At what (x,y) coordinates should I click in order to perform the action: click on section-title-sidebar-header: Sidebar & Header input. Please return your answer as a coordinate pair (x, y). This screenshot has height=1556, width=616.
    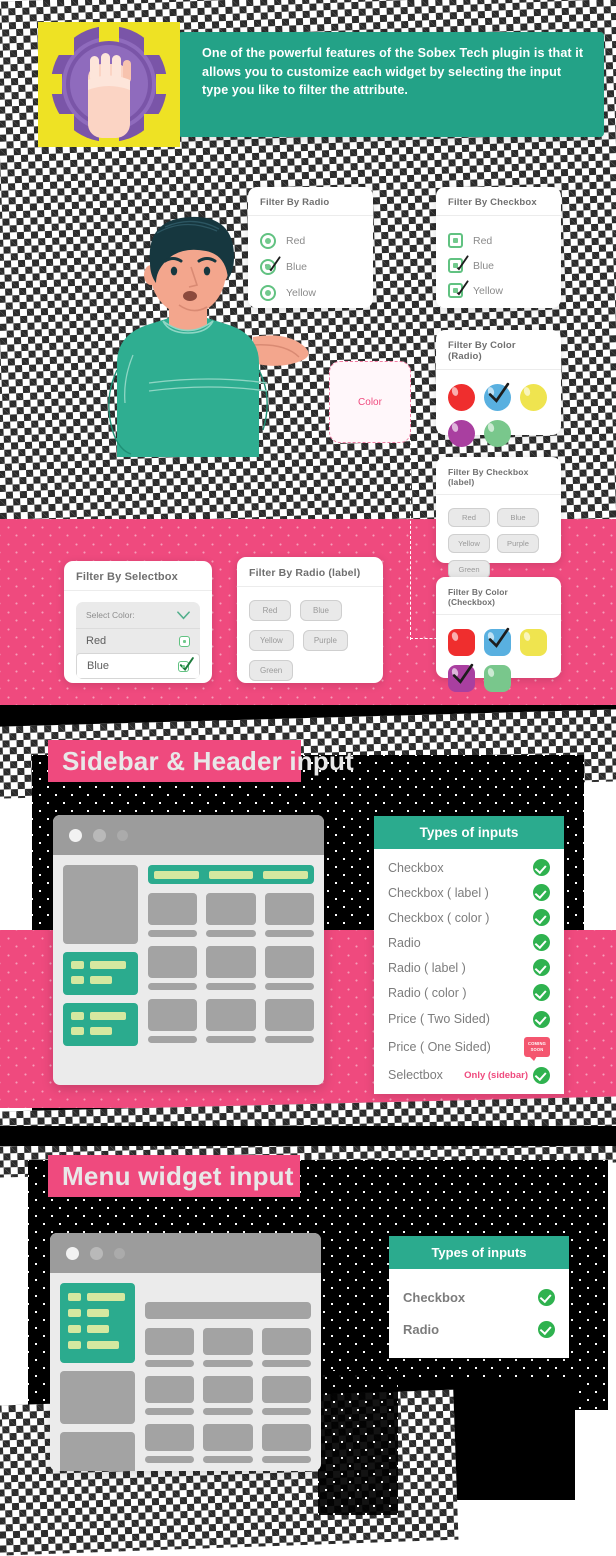
    Looking at the image, I should click on (308, 761).